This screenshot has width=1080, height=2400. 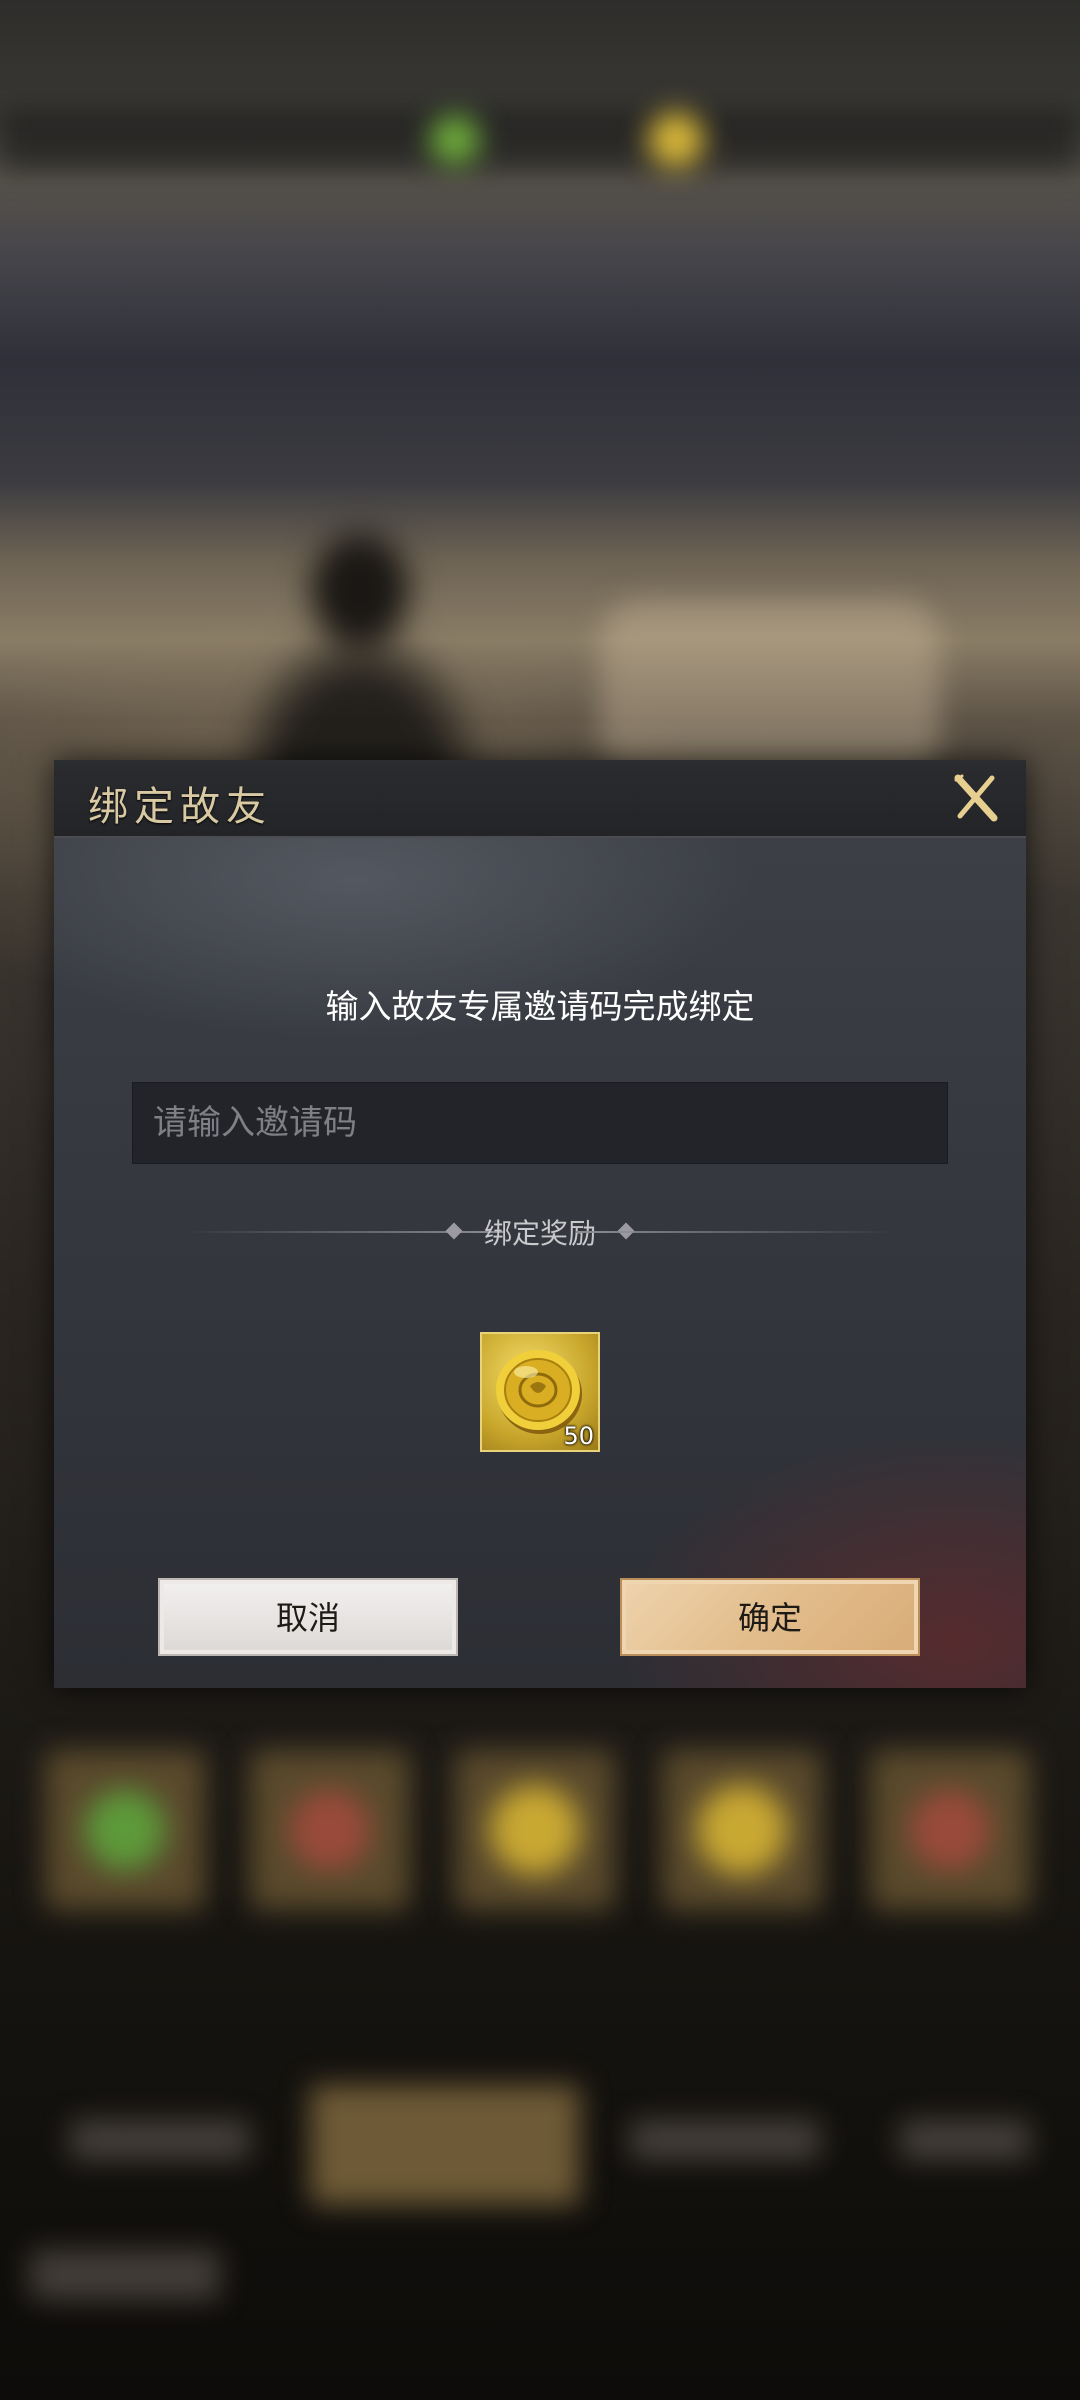 I want to click on background-top-bar, so click(x=540, y=140).